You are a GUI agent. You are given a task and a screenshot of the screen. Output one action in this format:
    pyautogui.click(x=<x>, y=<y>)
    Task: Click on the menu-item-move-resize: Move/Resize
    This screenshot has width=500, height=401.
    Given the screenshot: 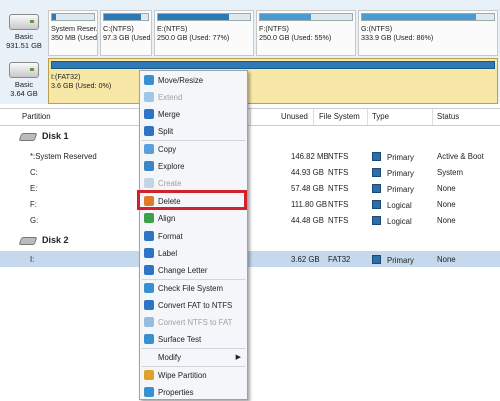 What is the action you would take?
    pyautogui.click(x=193, y=80)
    